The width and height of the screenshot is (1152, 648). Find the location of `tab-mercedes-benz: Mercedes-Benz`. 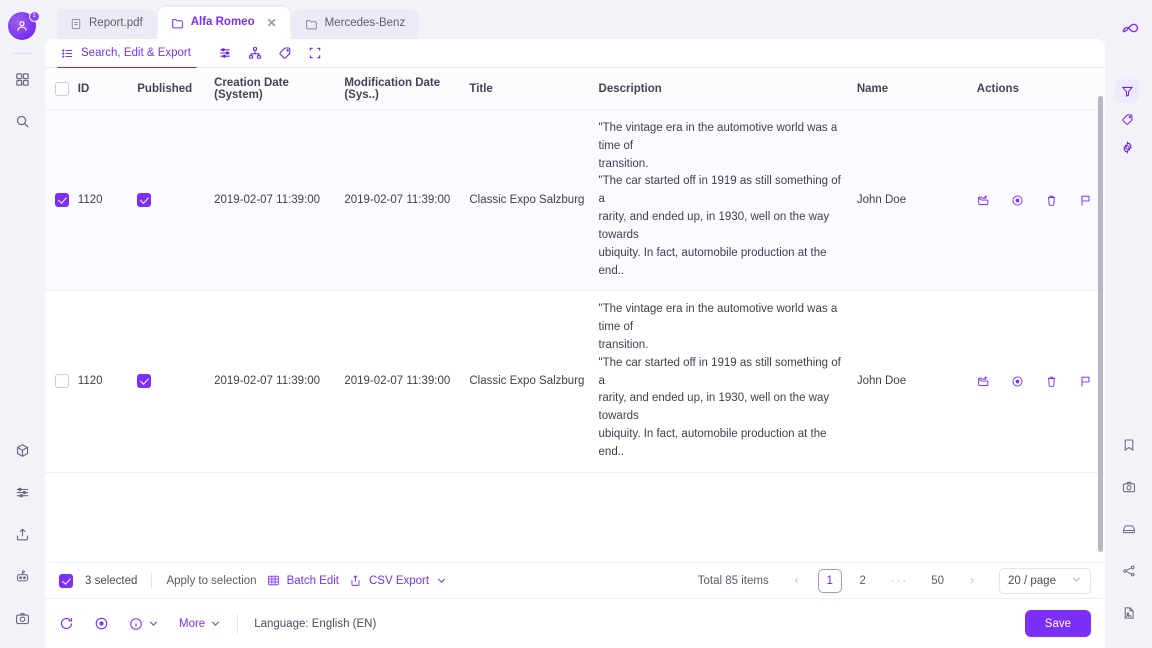

tab-mercedes-benz: Mercedes-Benz is located at coordinates (355, 24).